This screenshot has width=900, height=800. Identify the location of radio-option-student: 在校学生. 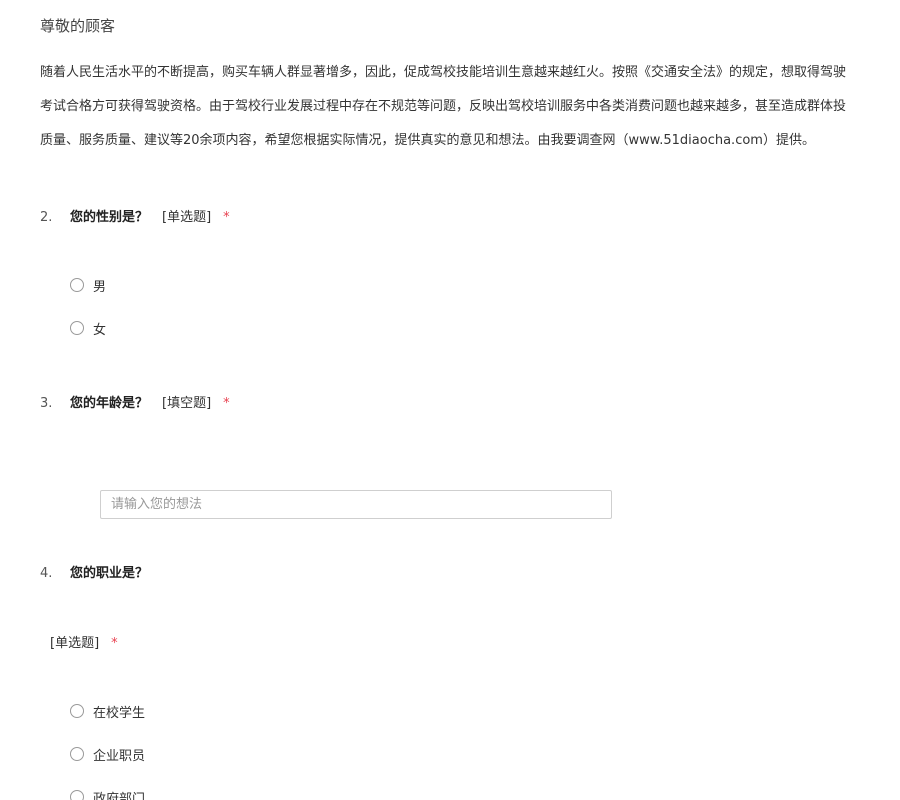
(107, 711).